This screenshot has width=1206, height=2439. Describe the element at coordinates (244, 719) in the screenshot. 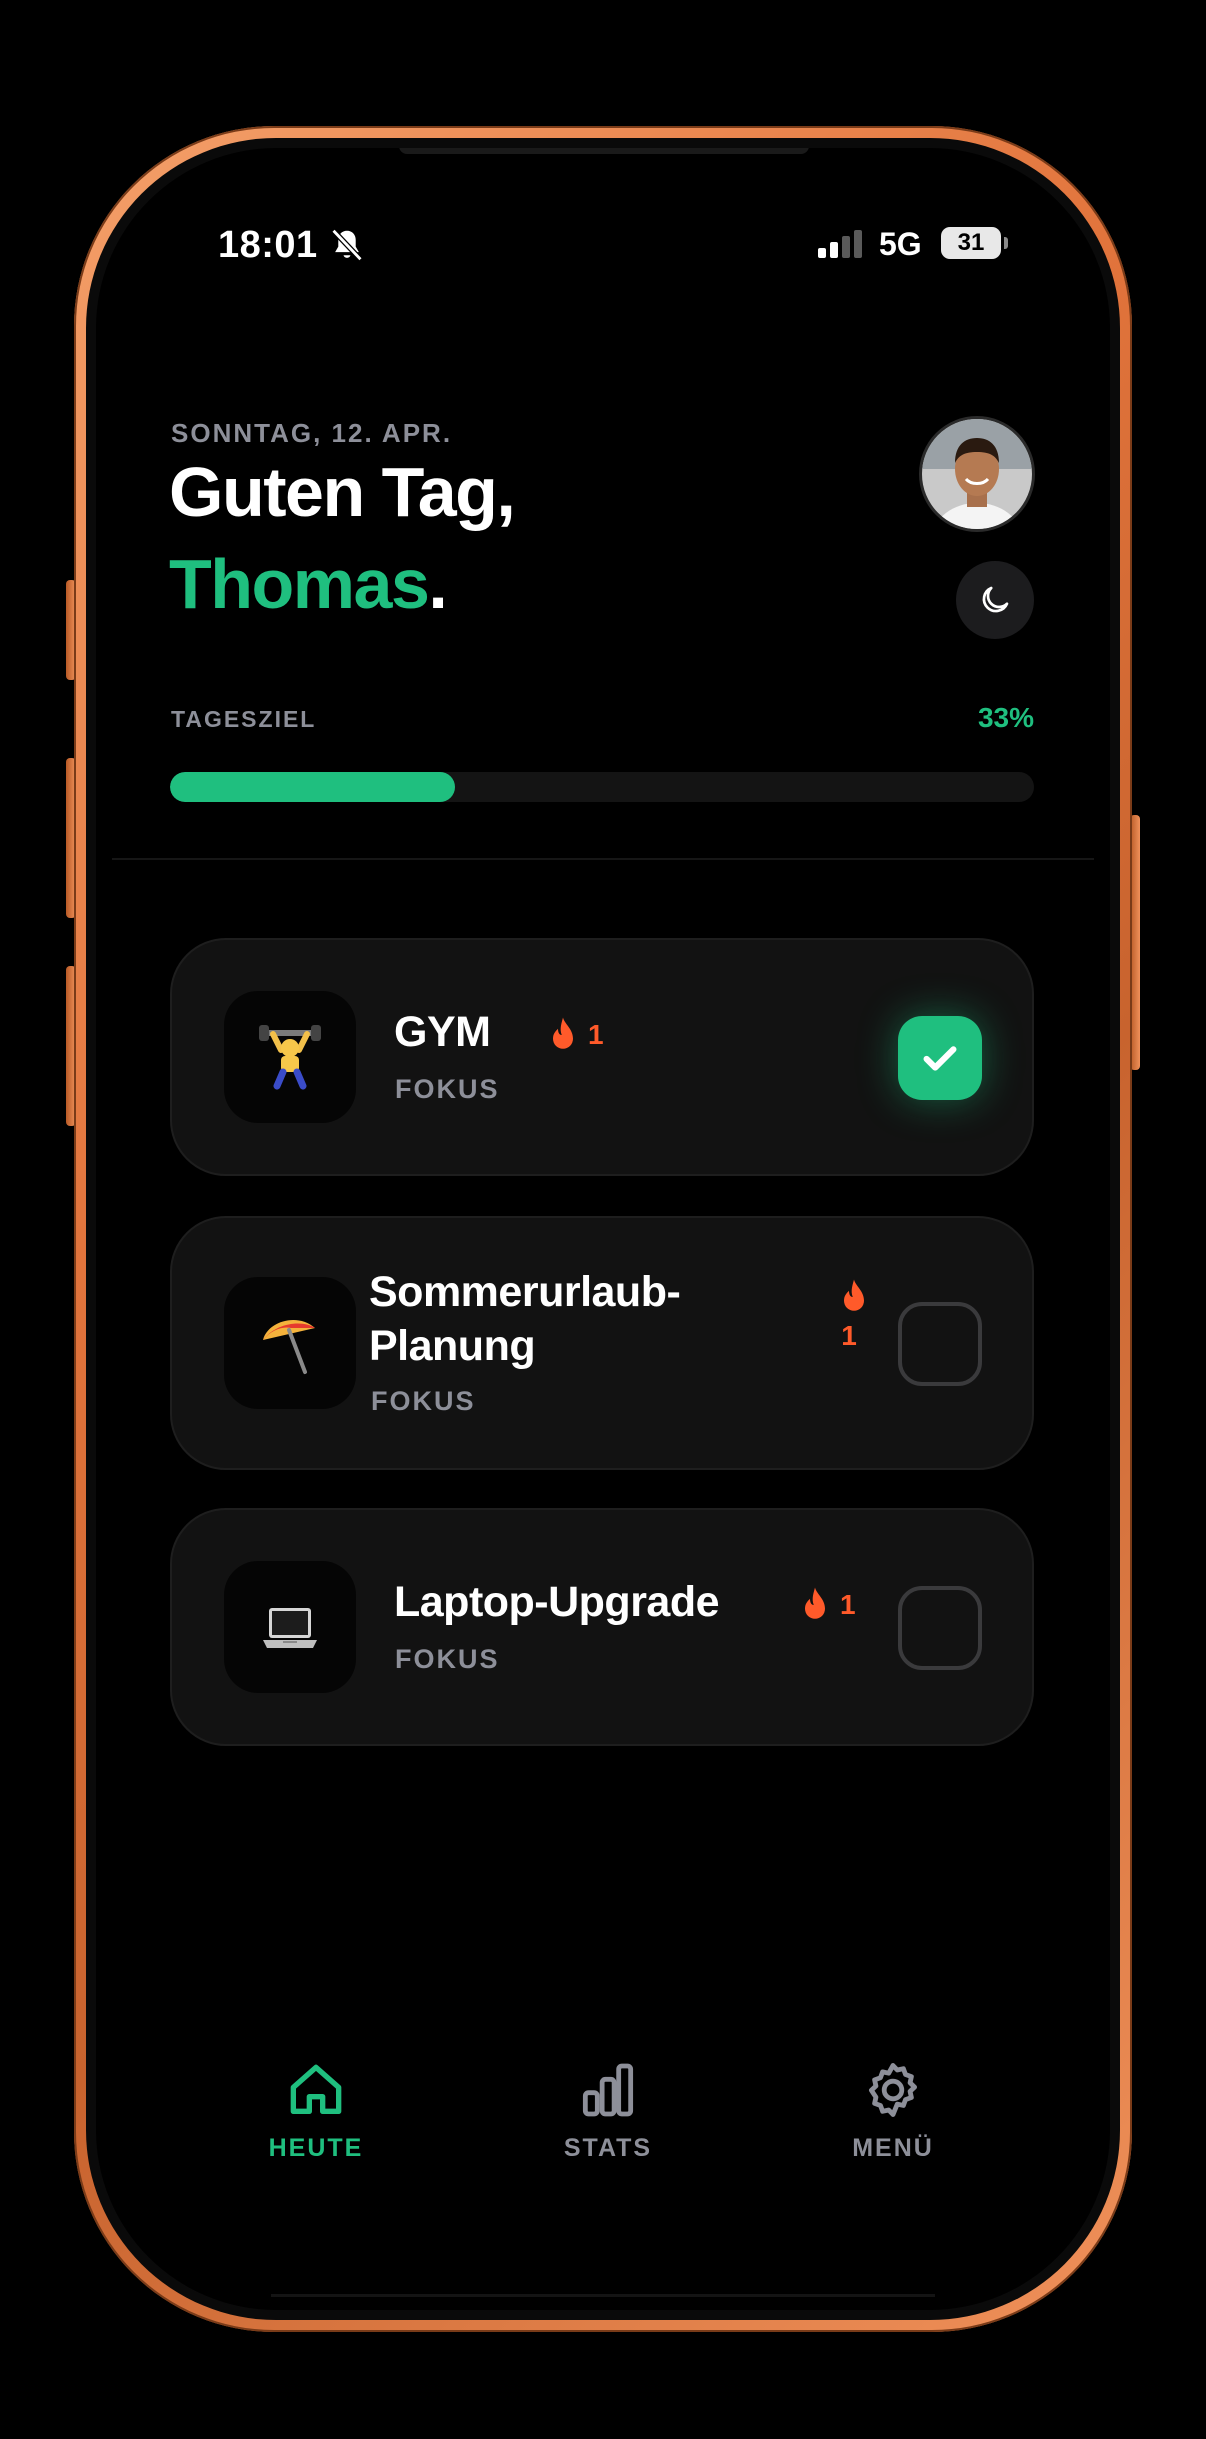

I see `goal-label: TAGESZIEL` at that location.